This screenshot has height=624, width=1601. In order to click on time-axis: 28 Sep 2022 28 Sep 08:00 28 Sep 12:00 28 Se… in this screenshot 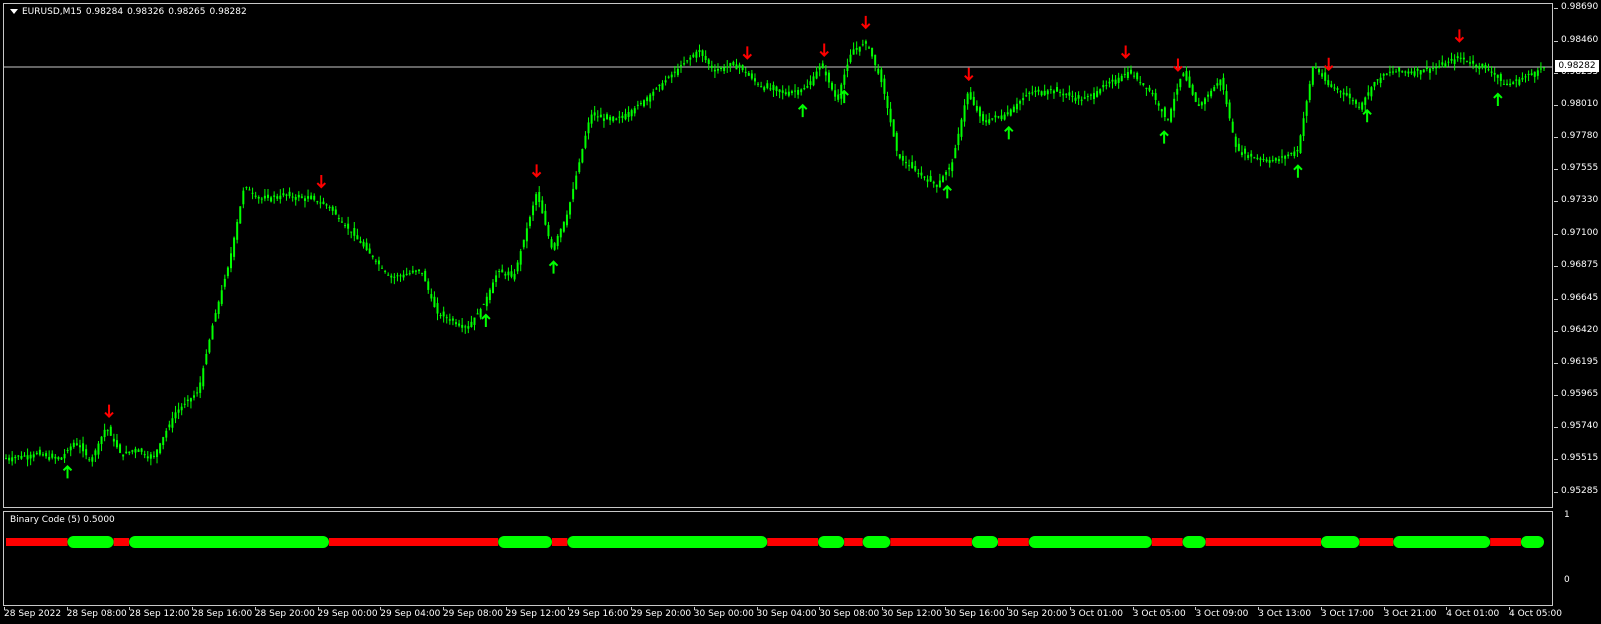, I will do `click(800, 615)`.